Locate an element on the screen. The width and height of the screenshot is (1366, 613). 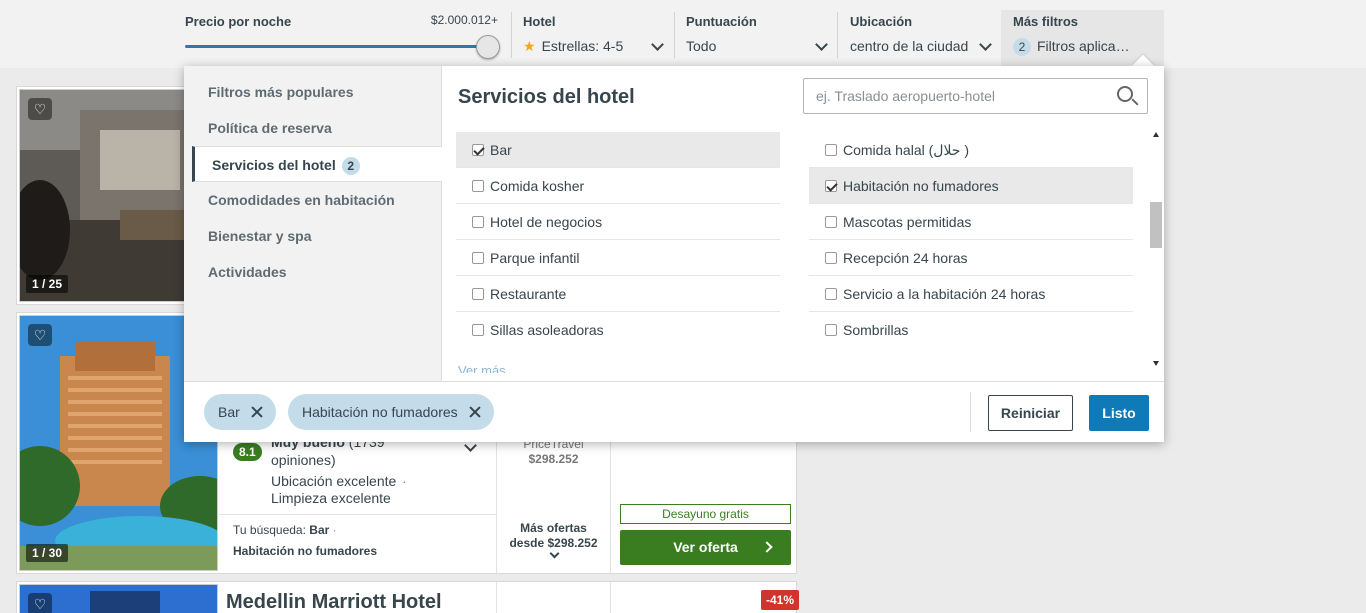
image-counter: 1 / 25 is located at coordinates (47, 284).